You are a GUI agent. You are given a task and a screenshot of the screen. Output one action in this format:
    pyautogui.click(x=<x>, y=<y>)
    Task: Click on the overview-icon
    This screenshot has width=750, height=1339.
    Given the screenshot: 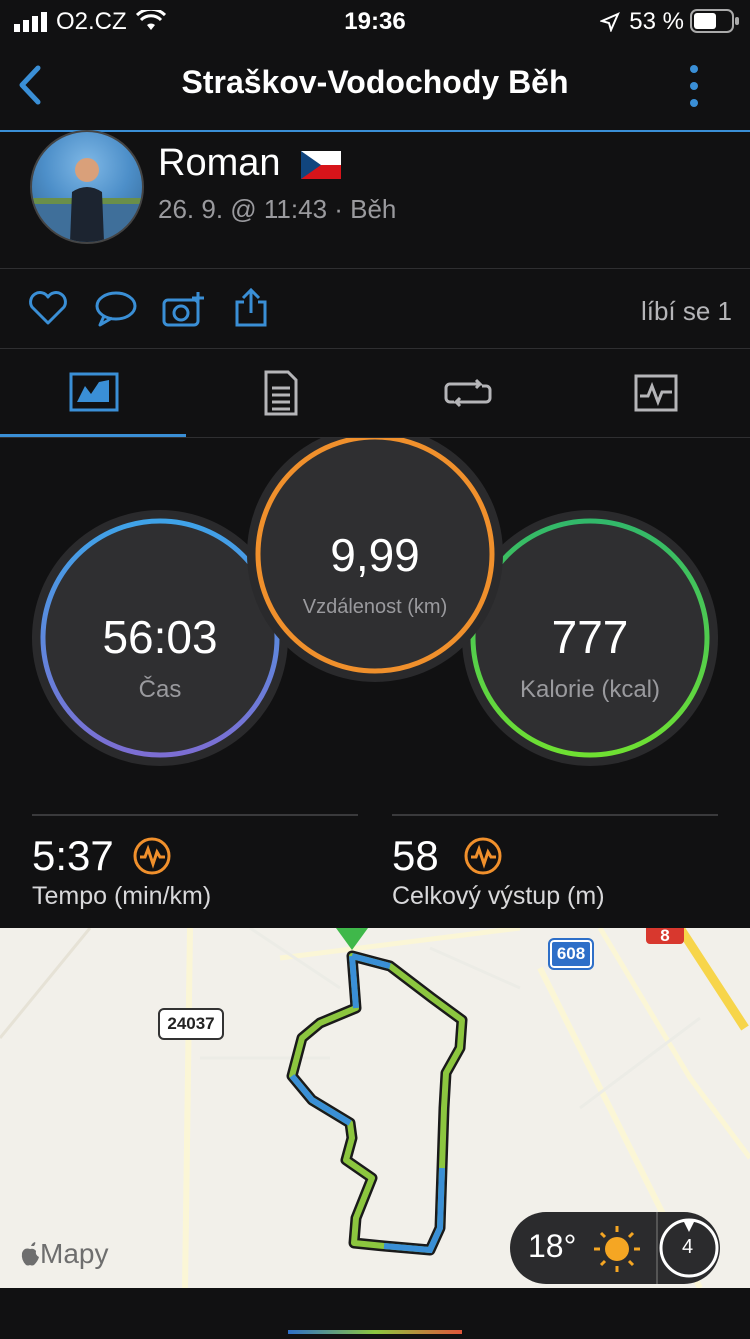 What is the action you would take?
    pyautogui.click(x=94, y=392)
    